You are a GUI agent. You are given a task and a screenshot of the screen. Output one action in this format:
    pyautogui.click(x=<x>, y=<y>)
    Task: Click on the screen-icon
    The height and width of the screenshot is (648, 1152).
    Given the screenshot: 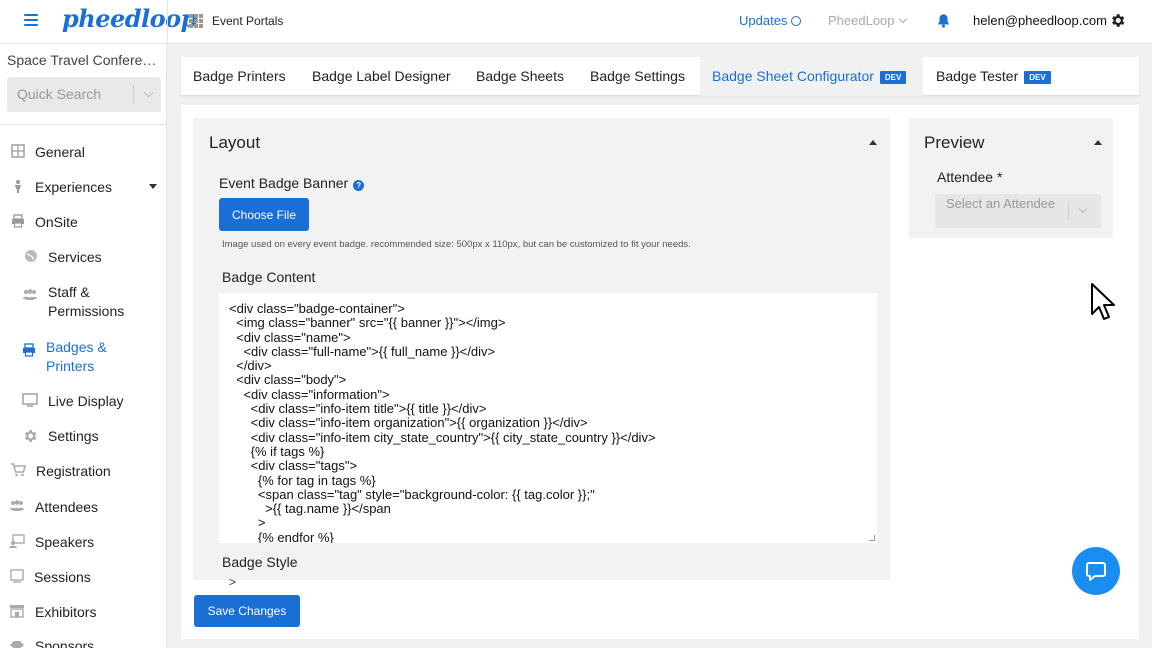 What is the action you would take?
    pyautogui.click(x=17, y=576)
    